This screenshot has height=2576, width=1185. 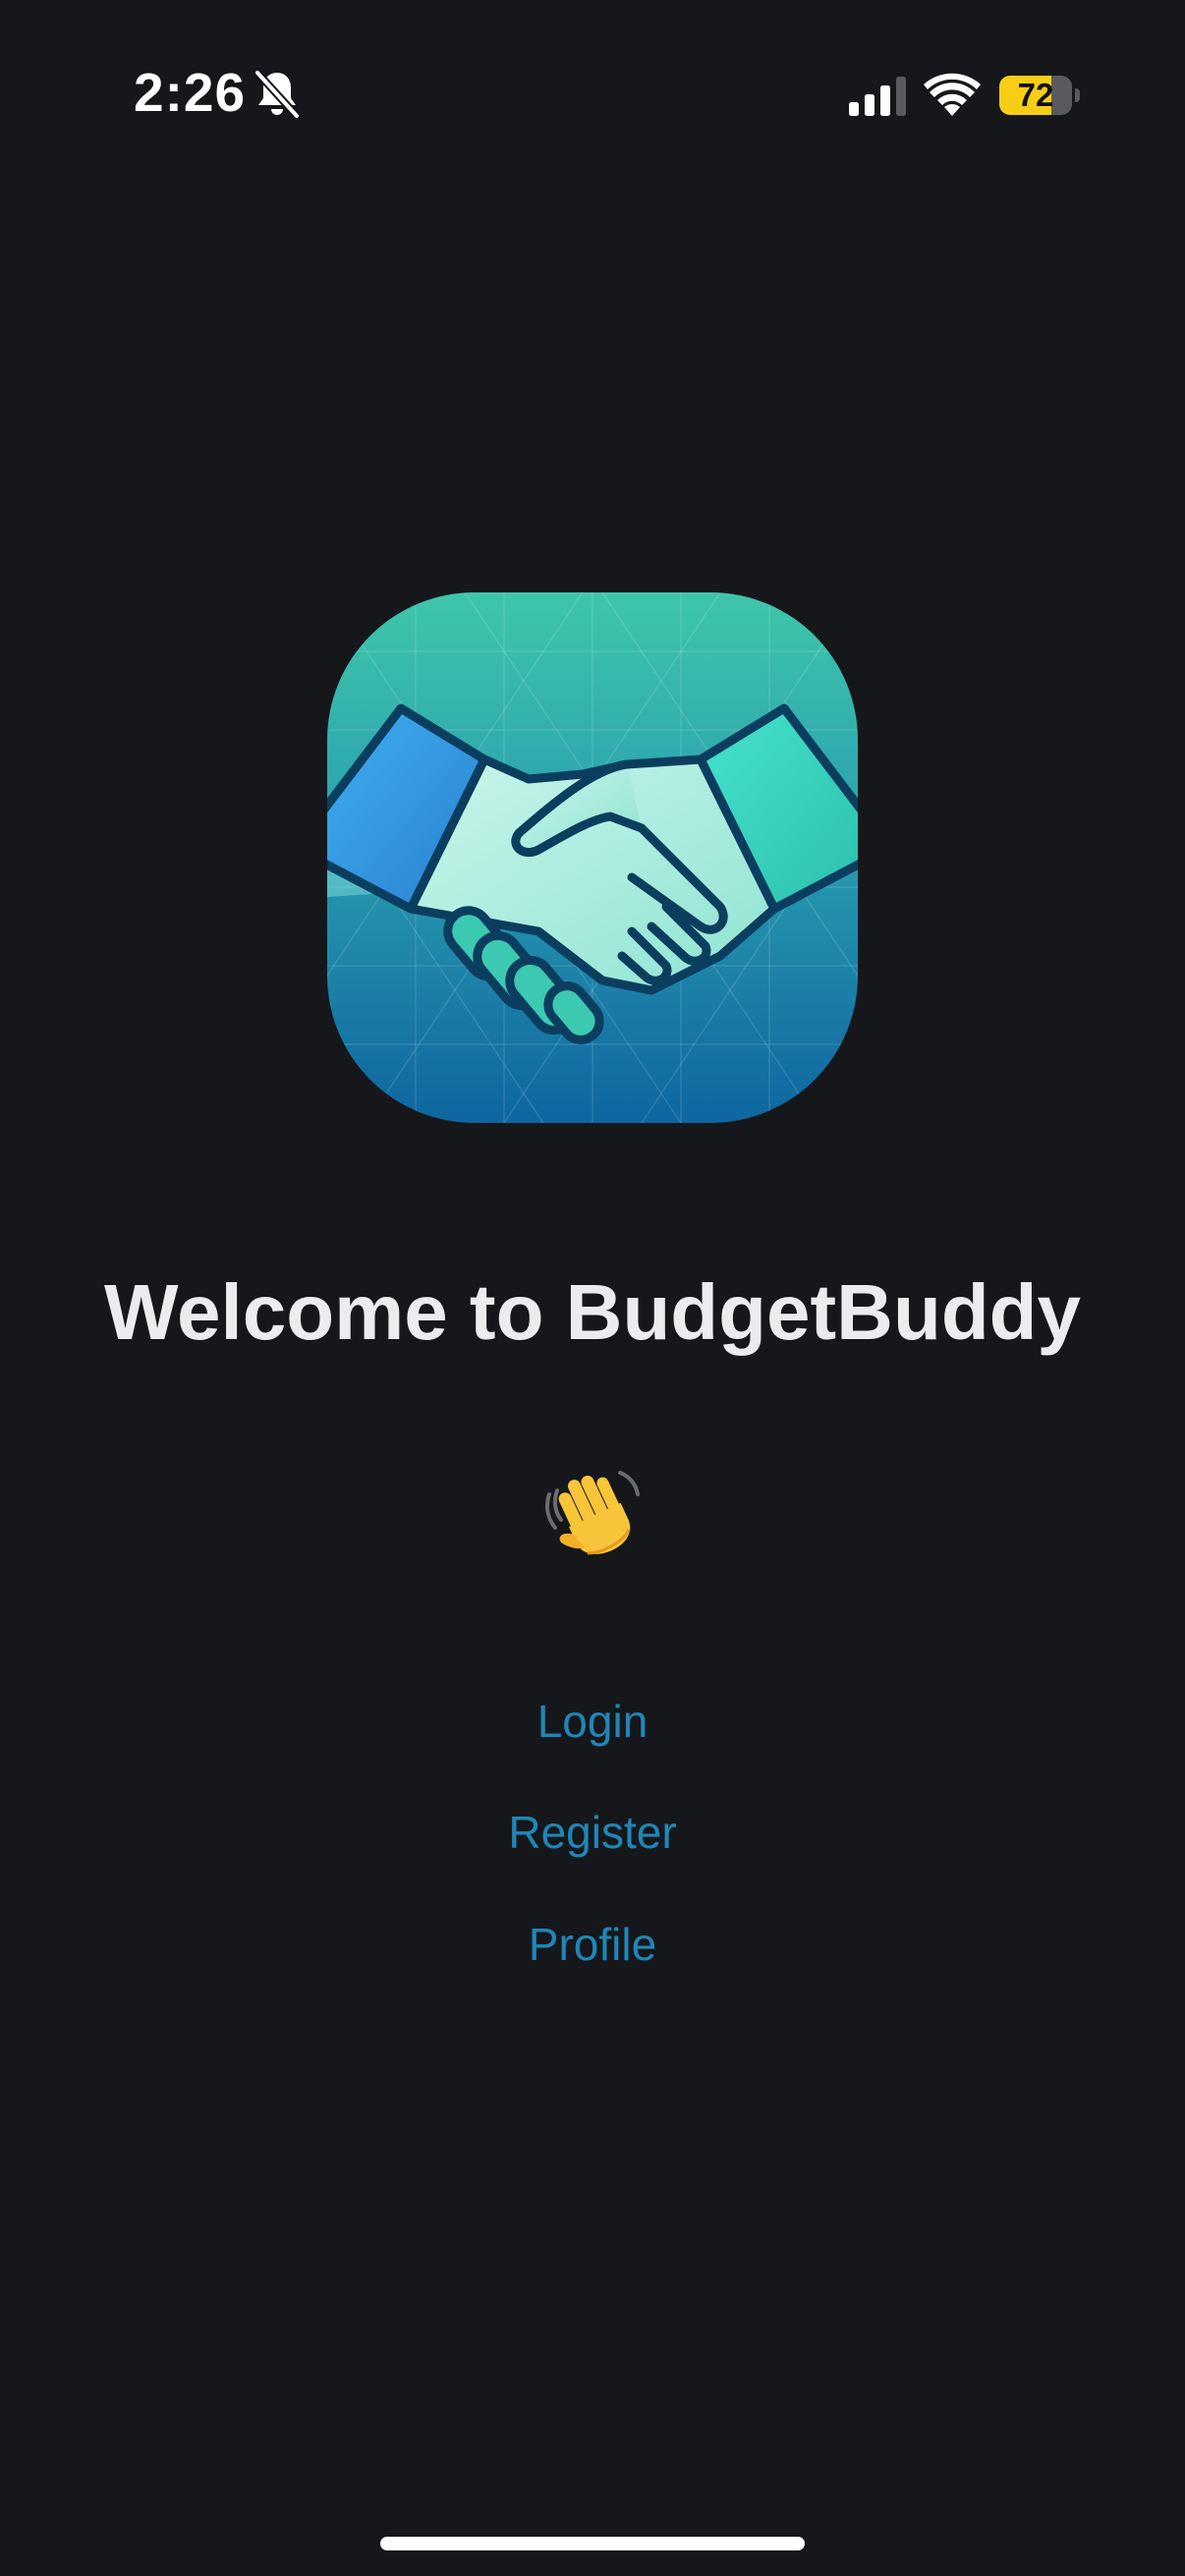 I want to click on status-time: 2:26, so click(x=191, y=92).